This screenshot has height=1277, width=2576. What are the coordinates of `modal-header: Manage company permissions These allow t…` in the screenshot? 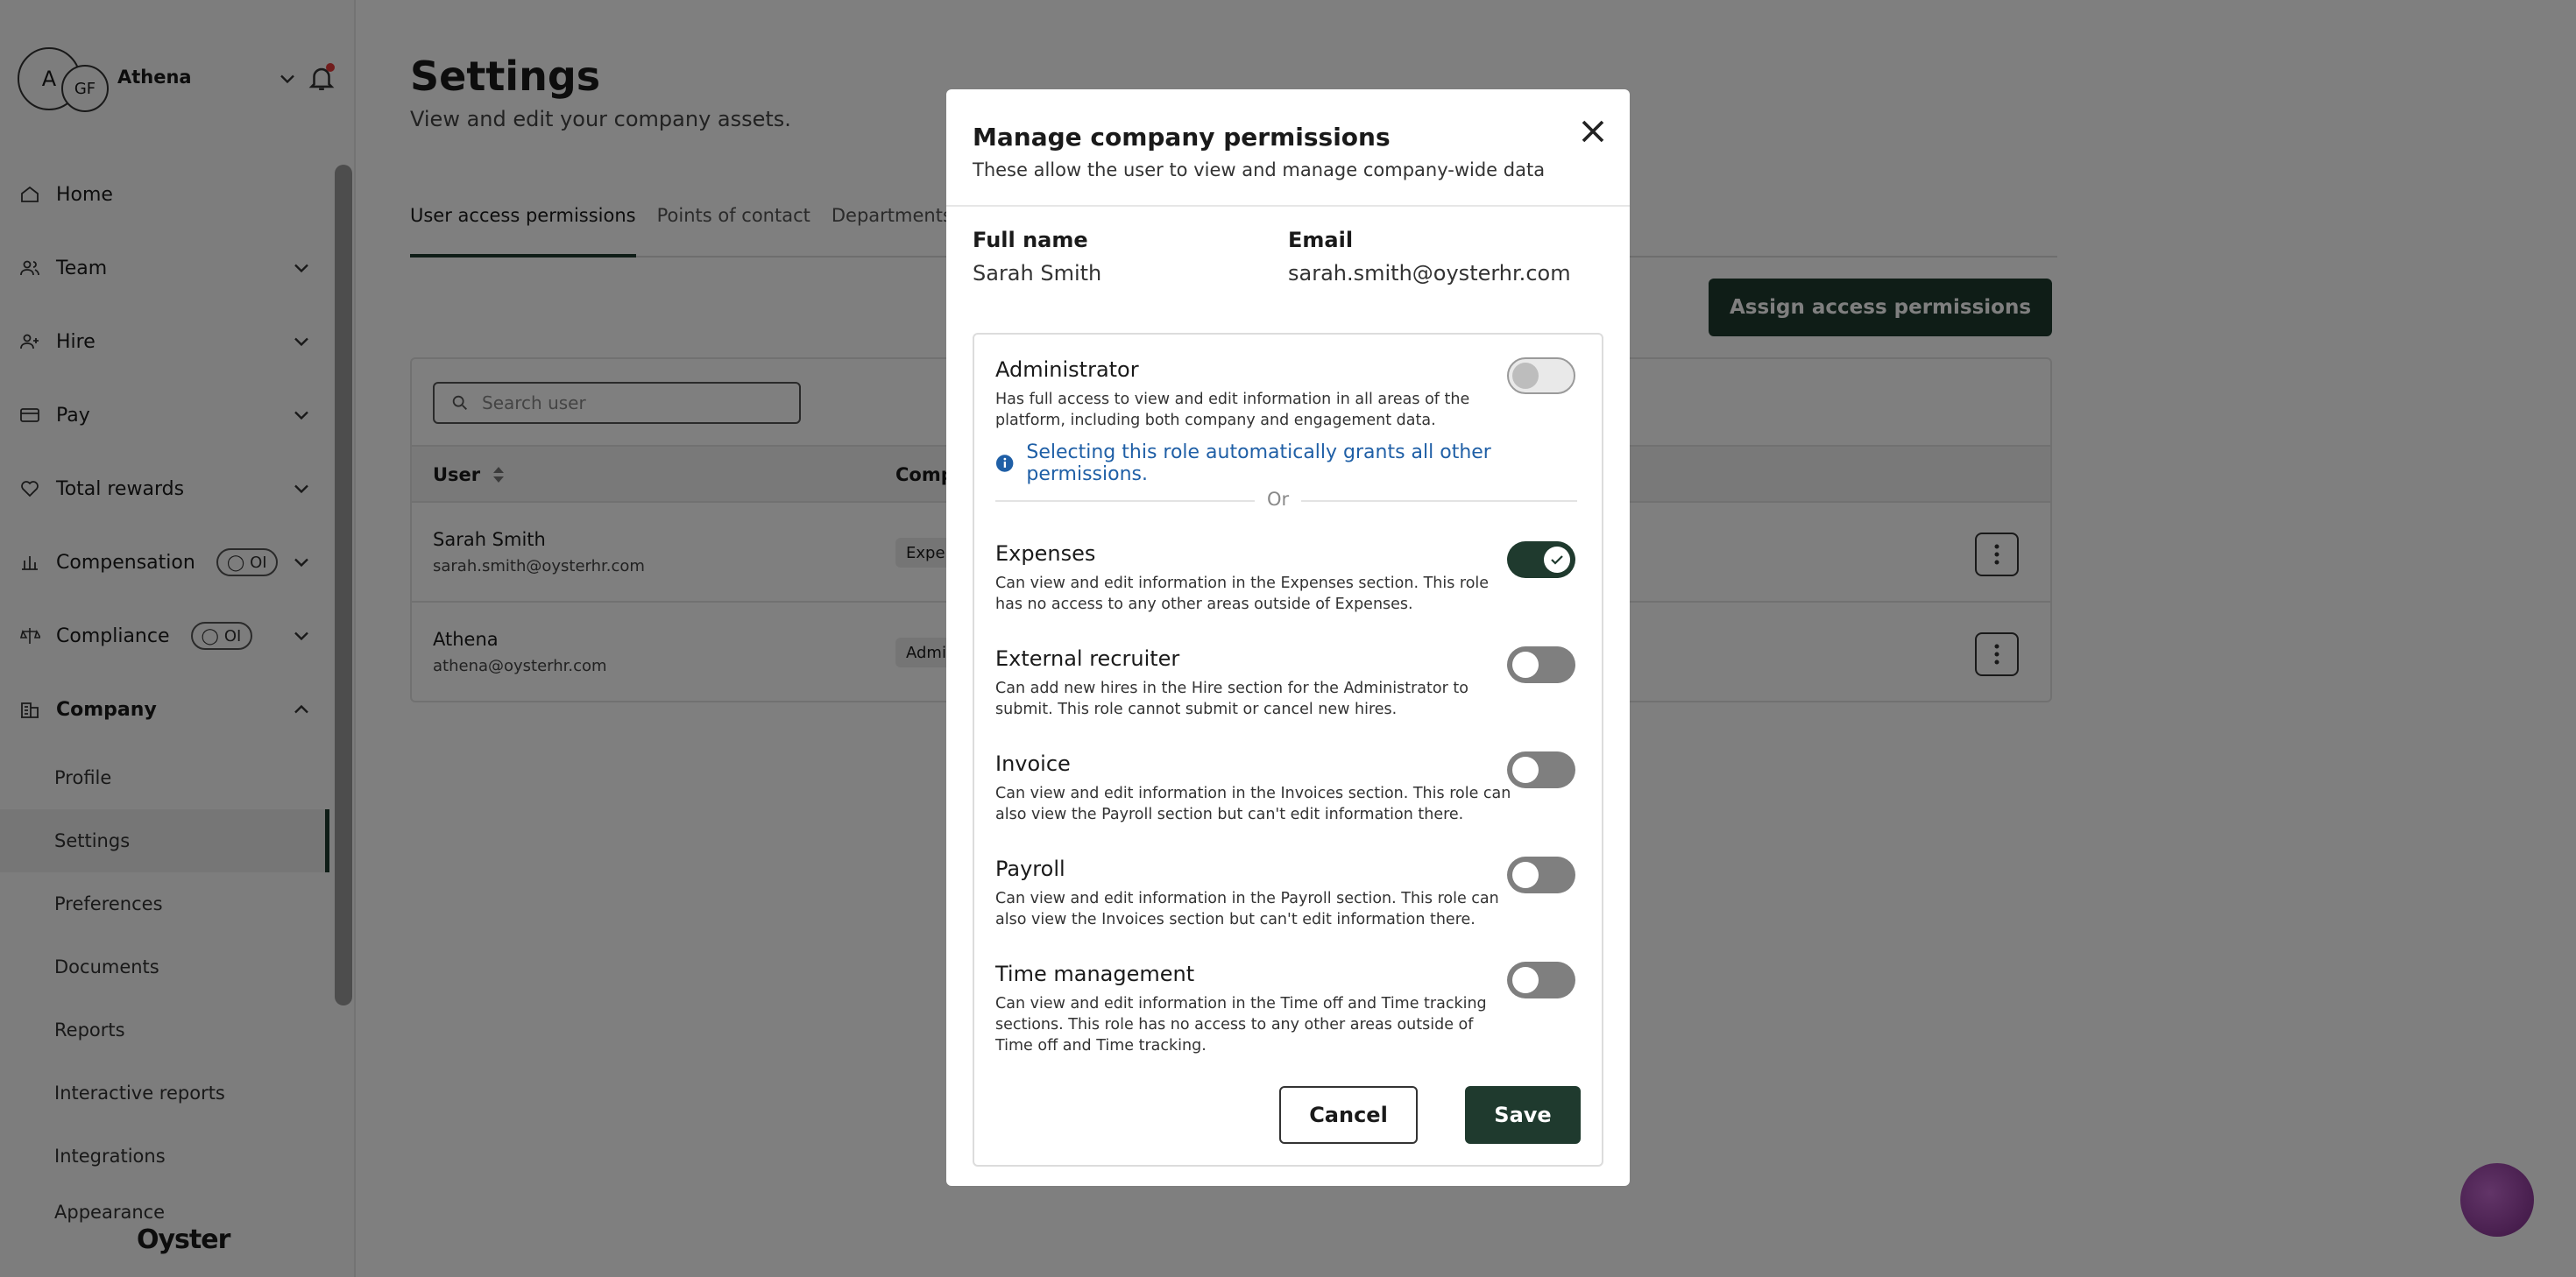 It's located at (1288, 148).